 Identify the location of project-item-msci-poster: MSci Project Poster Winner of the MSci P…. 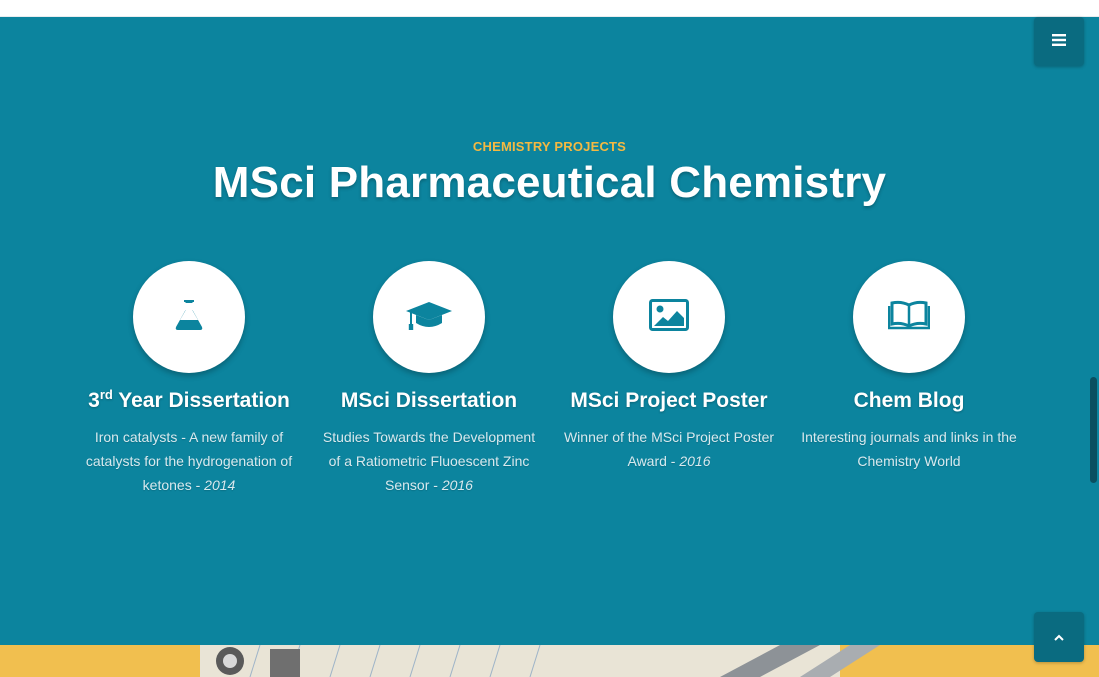
(669, 367).